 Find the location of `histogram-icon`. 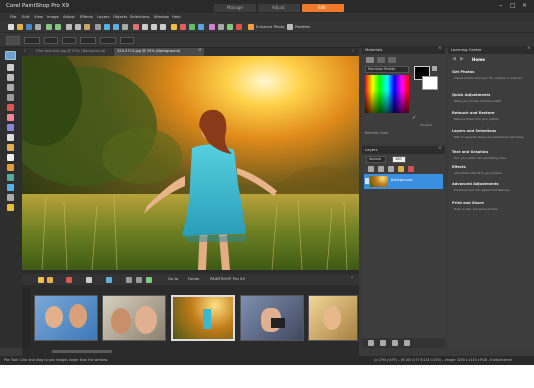

histogram-icon is located at coordinates (174, 27).